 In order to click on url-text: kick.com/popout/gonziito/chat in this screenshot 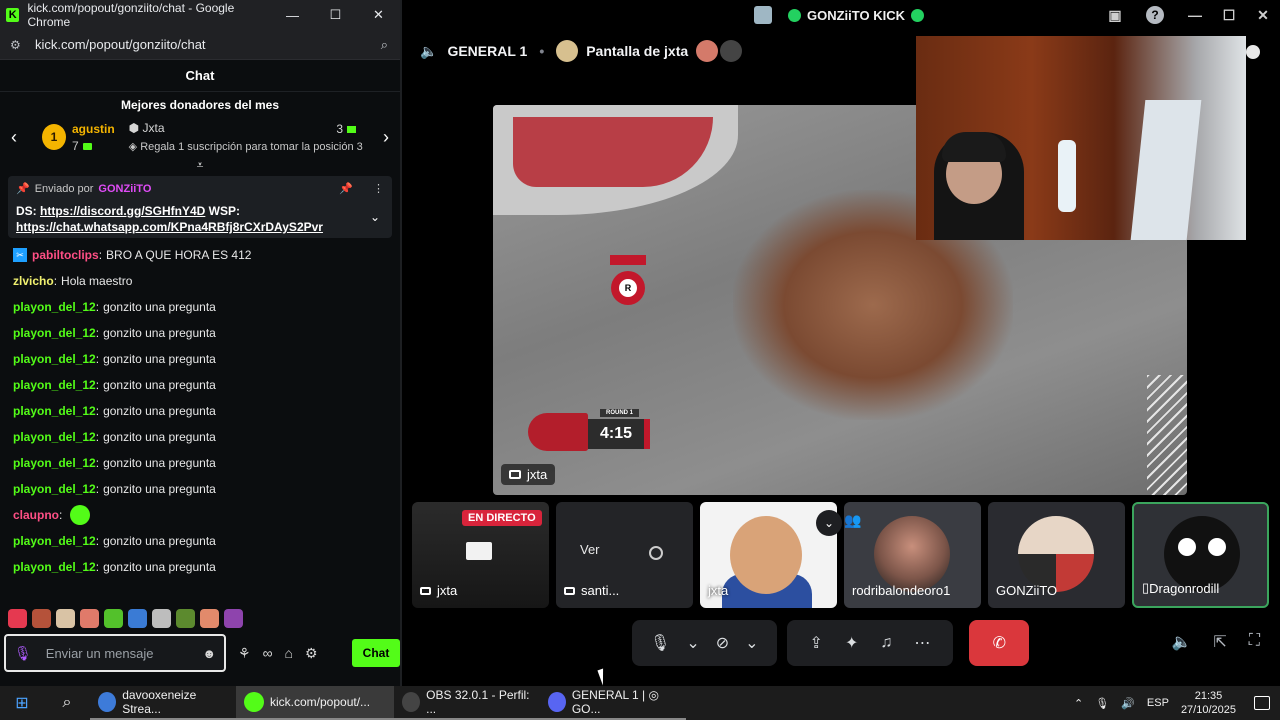, I will do `click(120, 44)`.